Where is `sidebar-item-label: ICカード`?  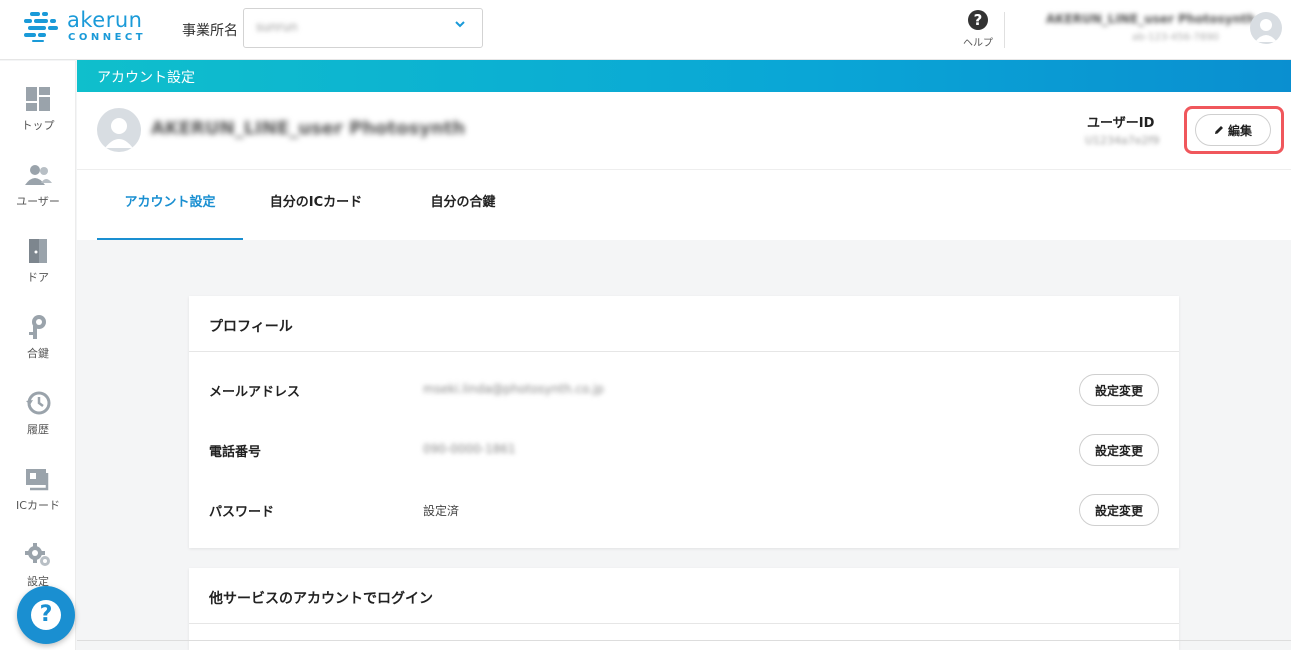 sidebar-item-label: ICカード is located at coordinates (38, 505).